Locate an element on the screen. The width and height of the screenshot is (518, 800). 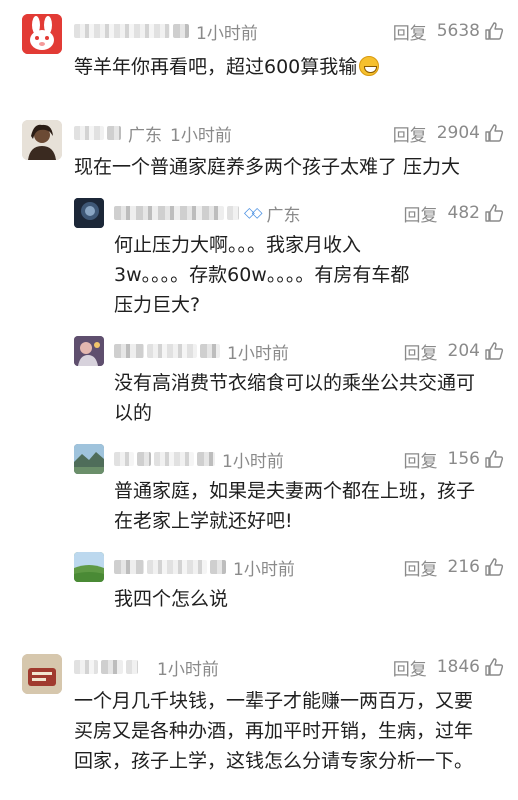
field-avatar-icon is located at coordinates (89, 567).